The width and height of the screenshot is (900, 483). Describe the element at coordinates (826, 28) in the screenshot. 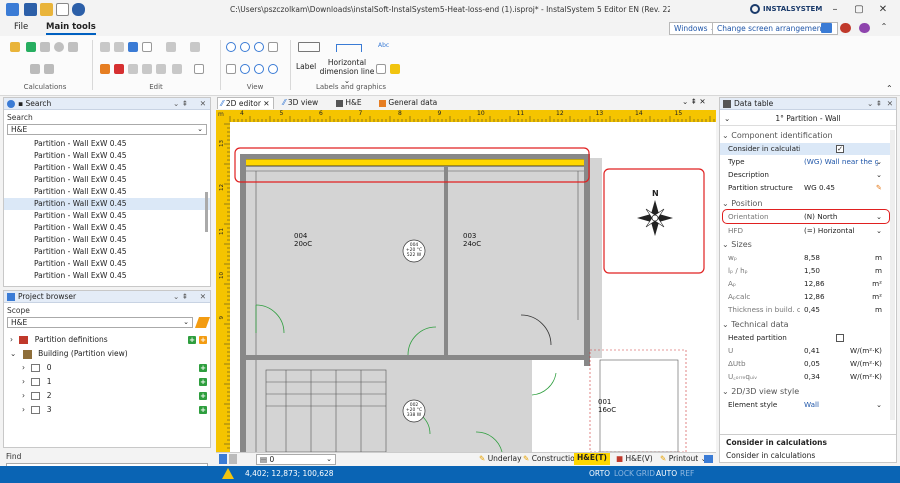

I see `monitor-icon` at that location.